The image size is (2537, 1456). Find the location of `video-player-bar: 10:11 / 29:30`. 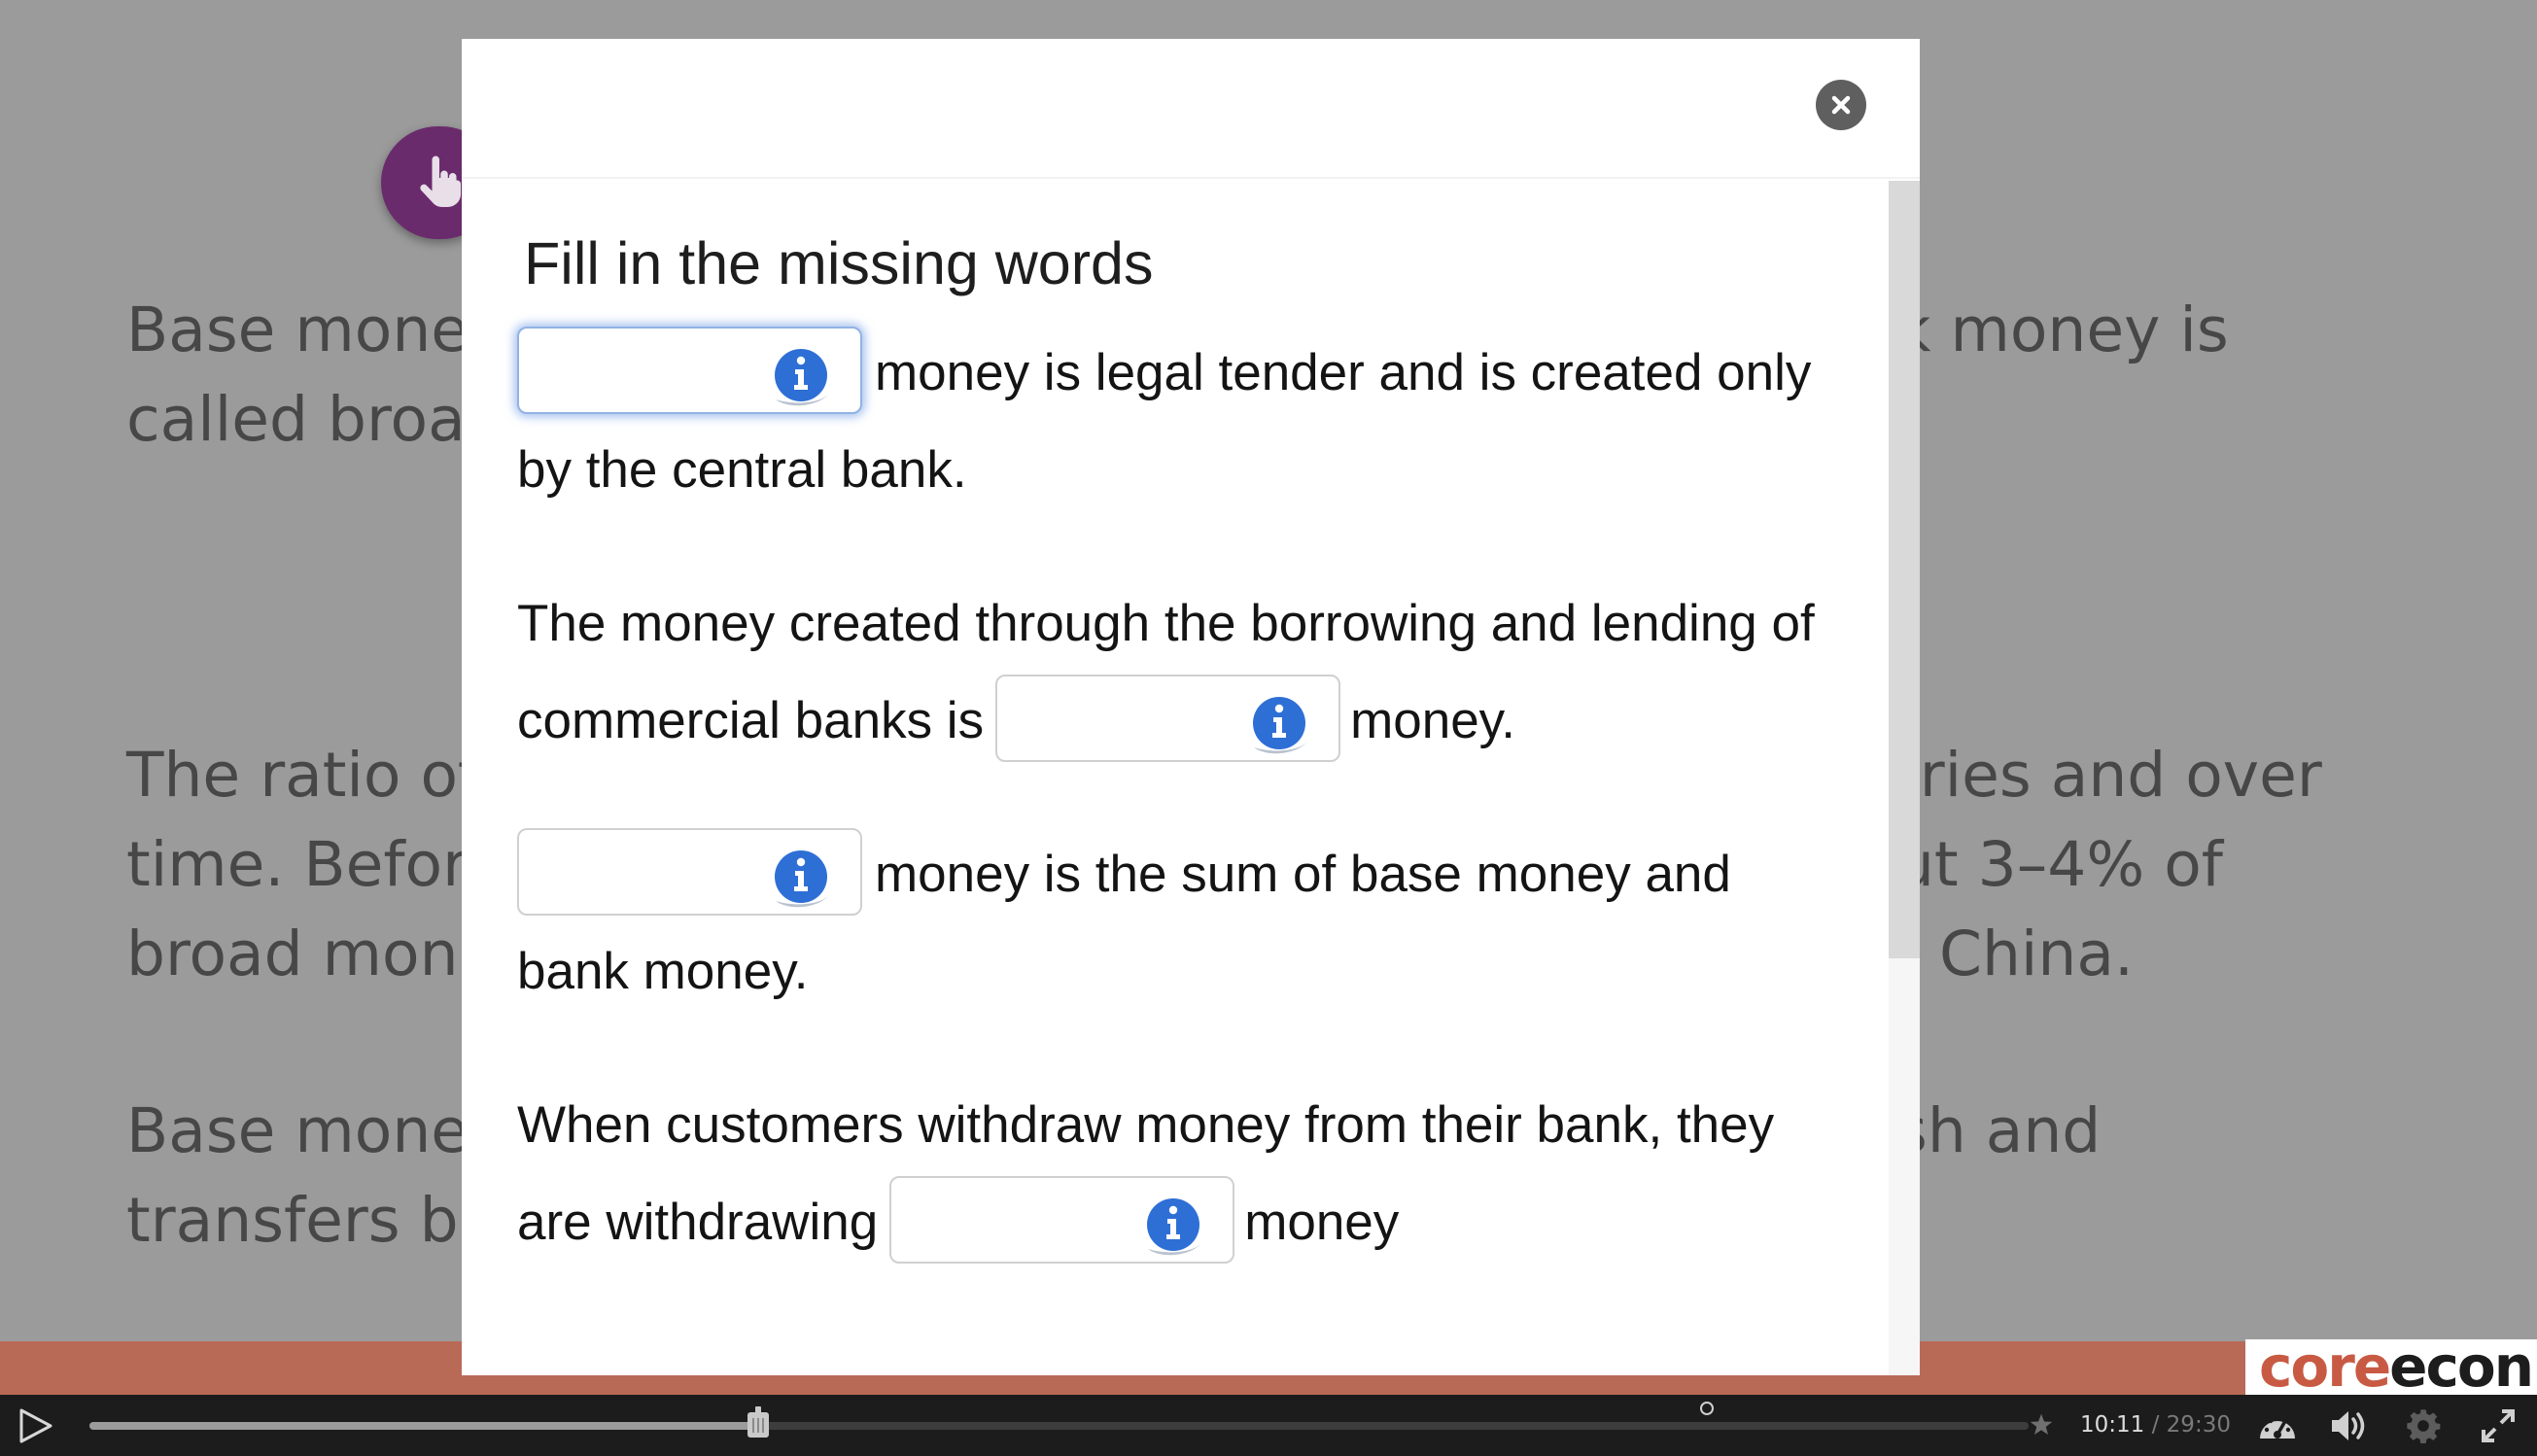

video-player-bar: 10:11 / 29:30 is located at coordinates (1268, 1425).